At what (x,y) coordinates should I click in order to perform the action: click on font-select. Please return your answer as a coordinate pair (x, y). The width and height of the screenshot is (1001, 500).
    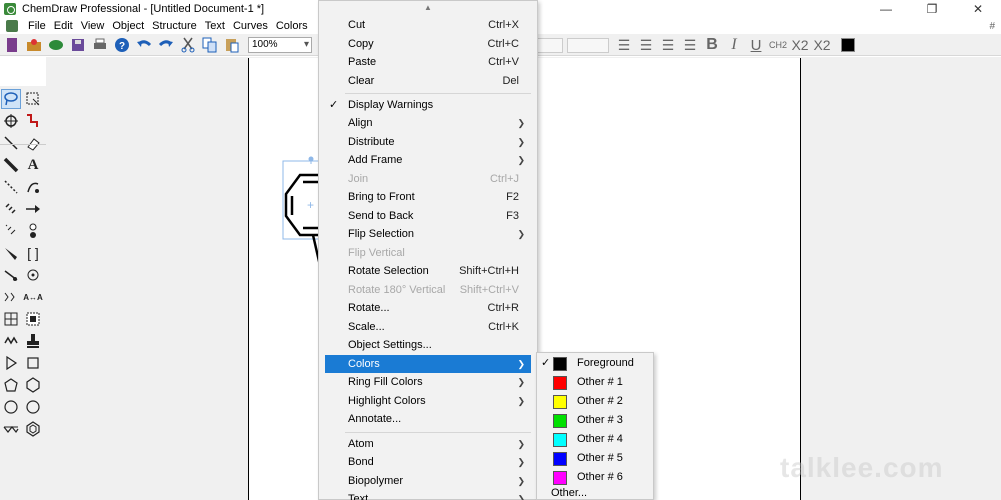
    Looking at the image, I should click on (550, 45).